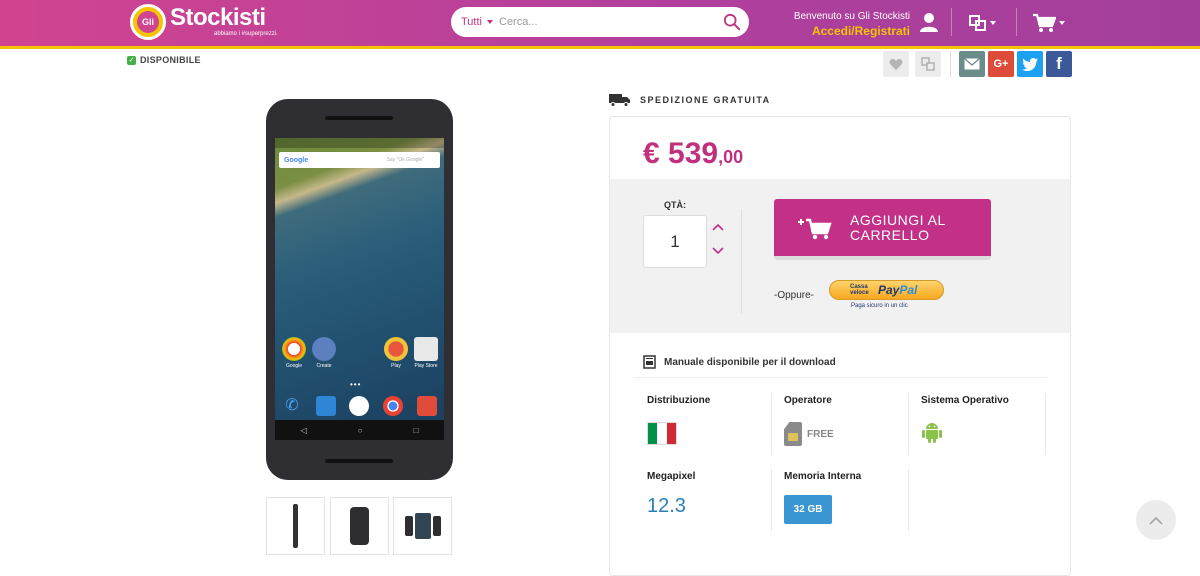 Image resolution: width=1200 pixels, height=576 pixels. I want to click on quantity-decrease-button, so click(718, 251).